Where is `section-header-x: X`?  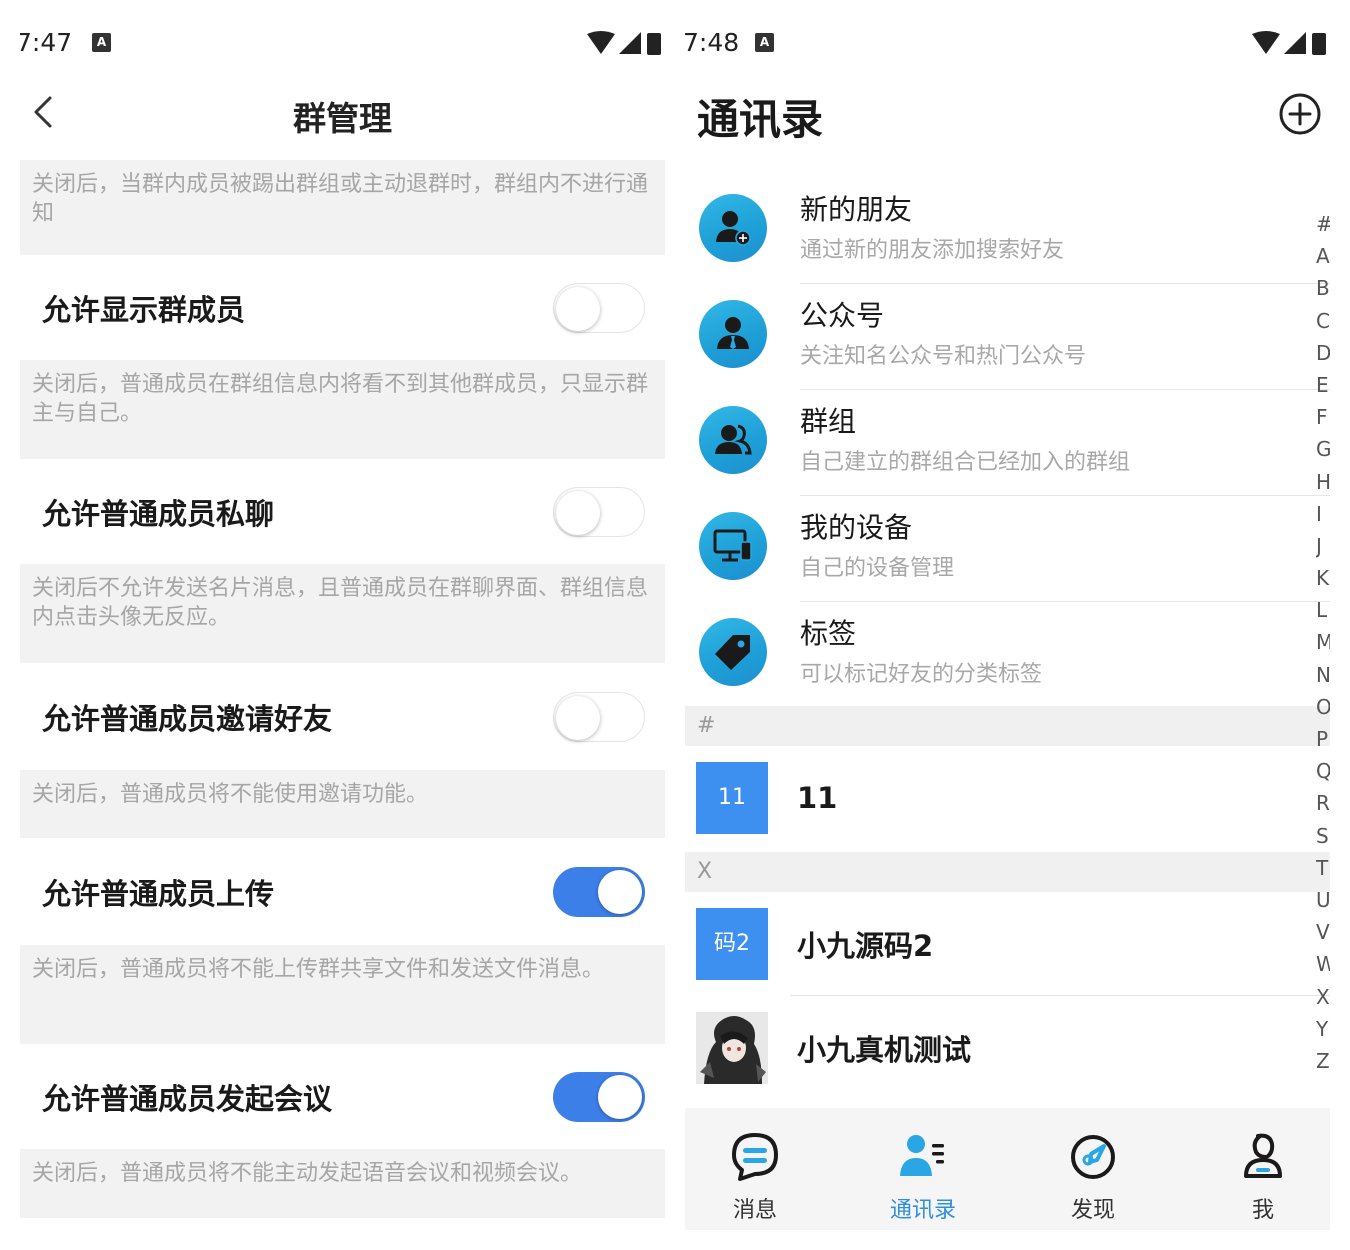
section-header-x: X is located at coordinates (1007, 872).